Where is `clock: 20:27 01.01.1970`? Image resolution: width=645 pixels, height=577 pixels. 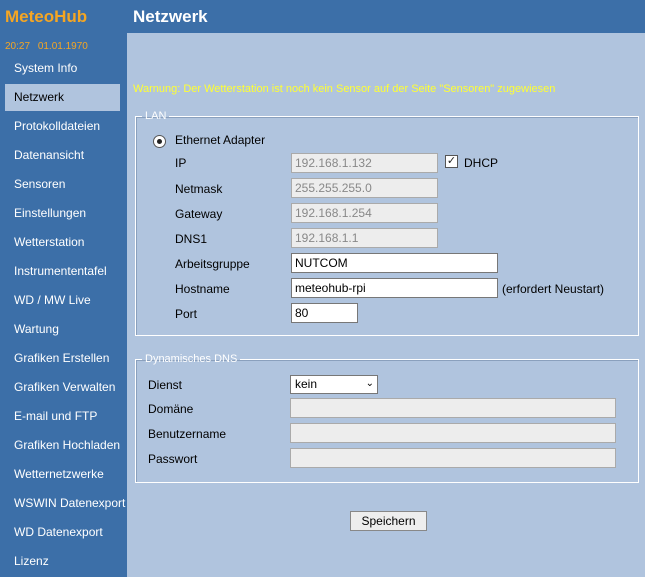
clock: 20:27 01.01.1970 is located at coordinates (46, 46).